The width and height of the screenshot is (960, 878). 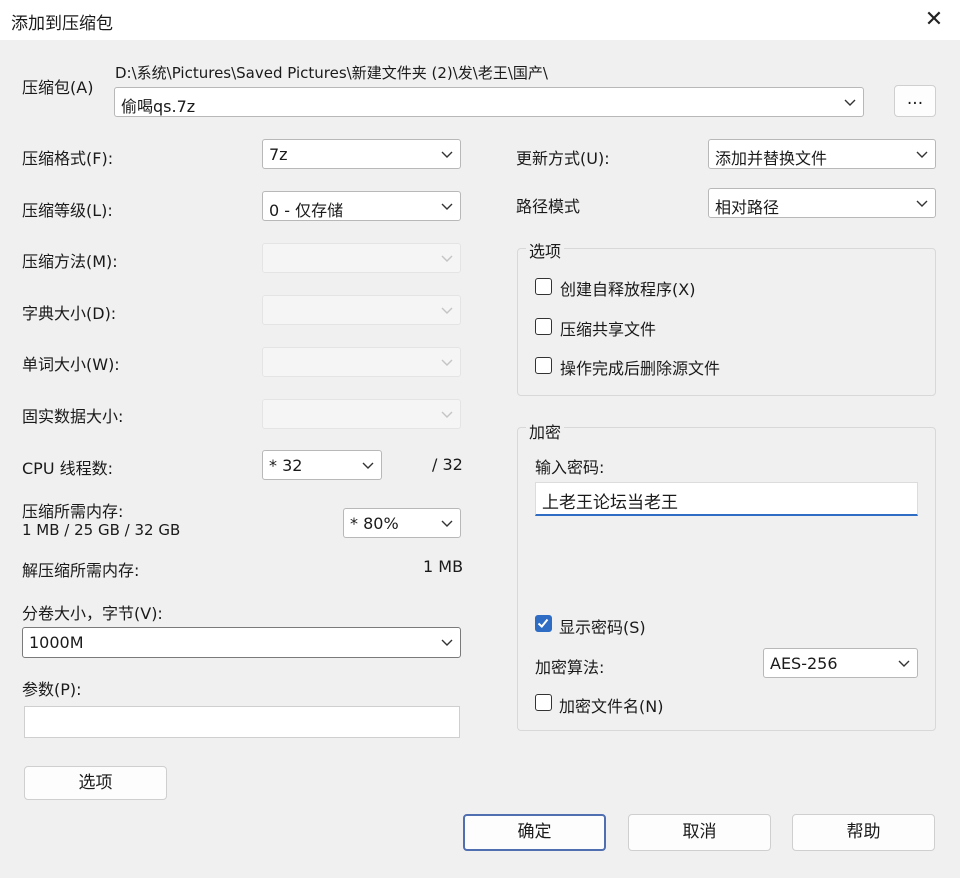 I want to click on archive-label: 压缩包(A), so click(x=58, y=87).